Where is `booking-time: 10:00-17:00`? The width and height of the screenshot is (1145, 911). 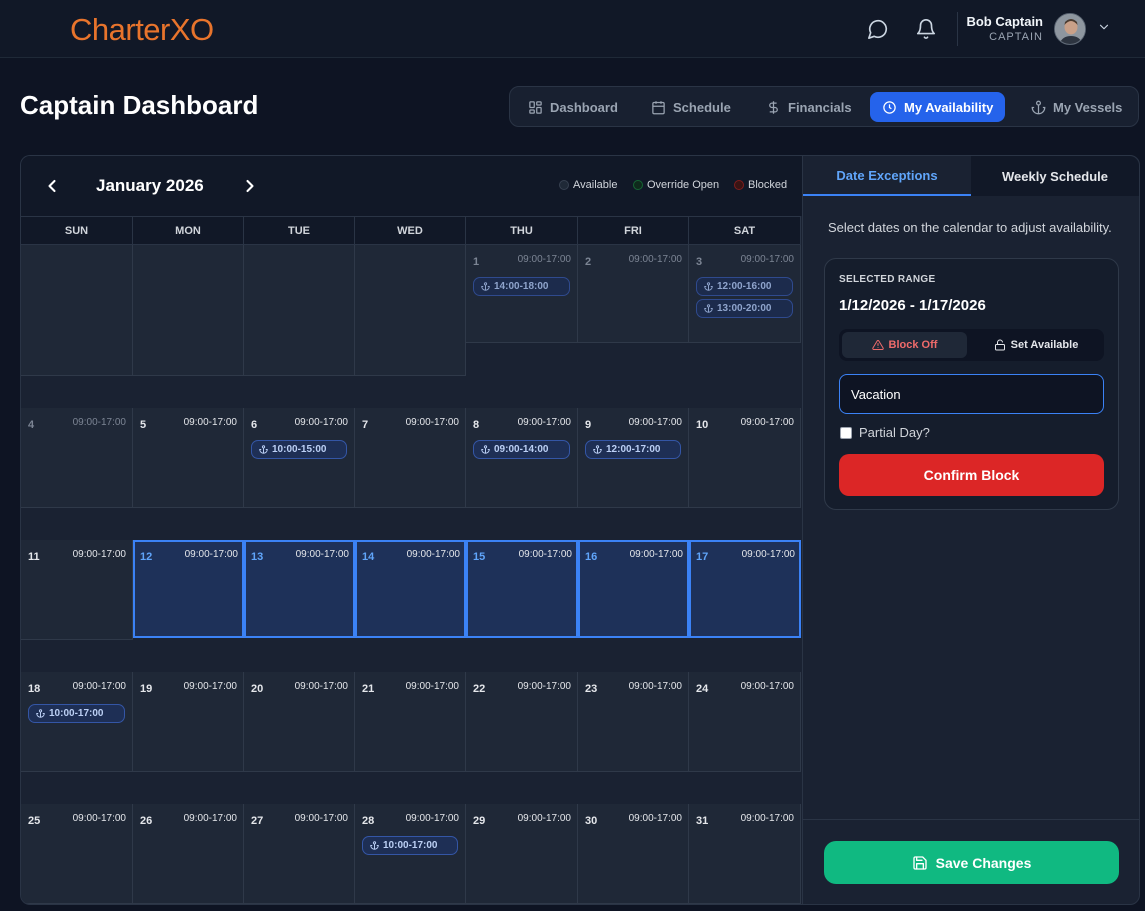
booking-time: 10:00-17:00 is located at coordinates (410, 845).